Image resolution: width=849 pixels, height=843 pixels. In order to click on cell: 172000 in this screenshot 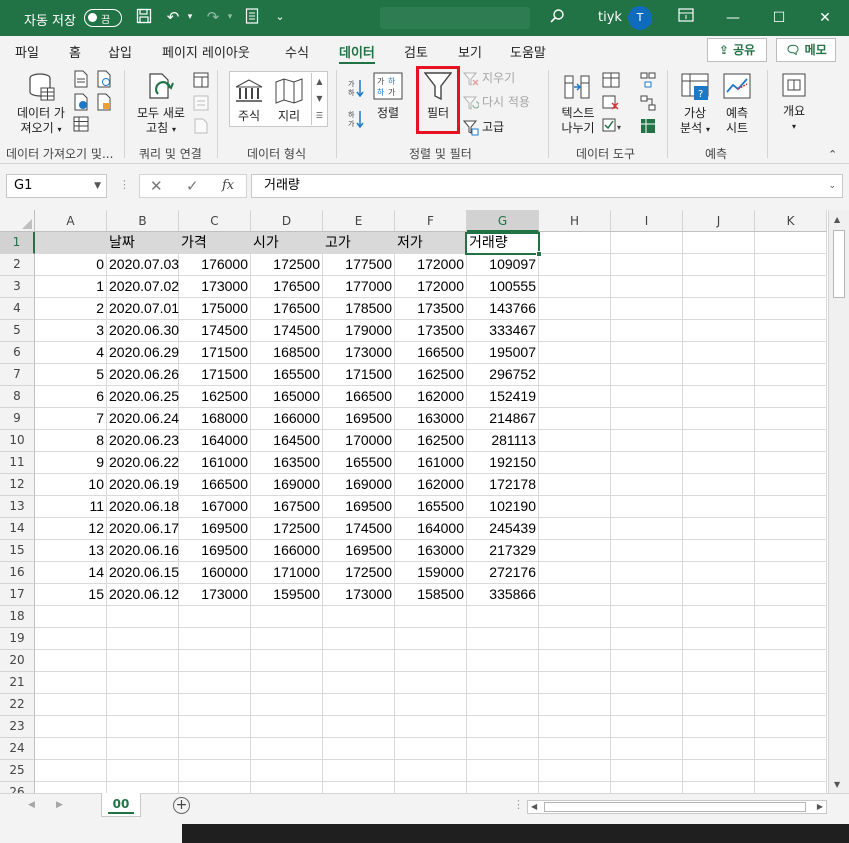, I will do `click(431, 287)`.